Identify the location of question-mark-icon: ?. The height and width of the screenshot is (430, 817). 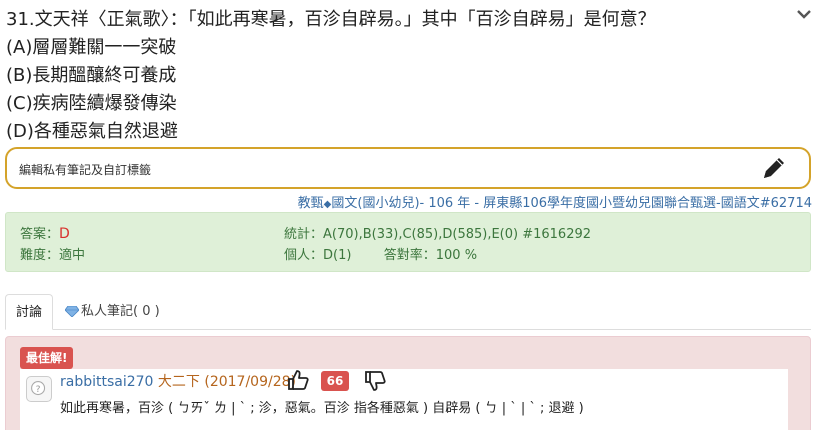
(38, 388).